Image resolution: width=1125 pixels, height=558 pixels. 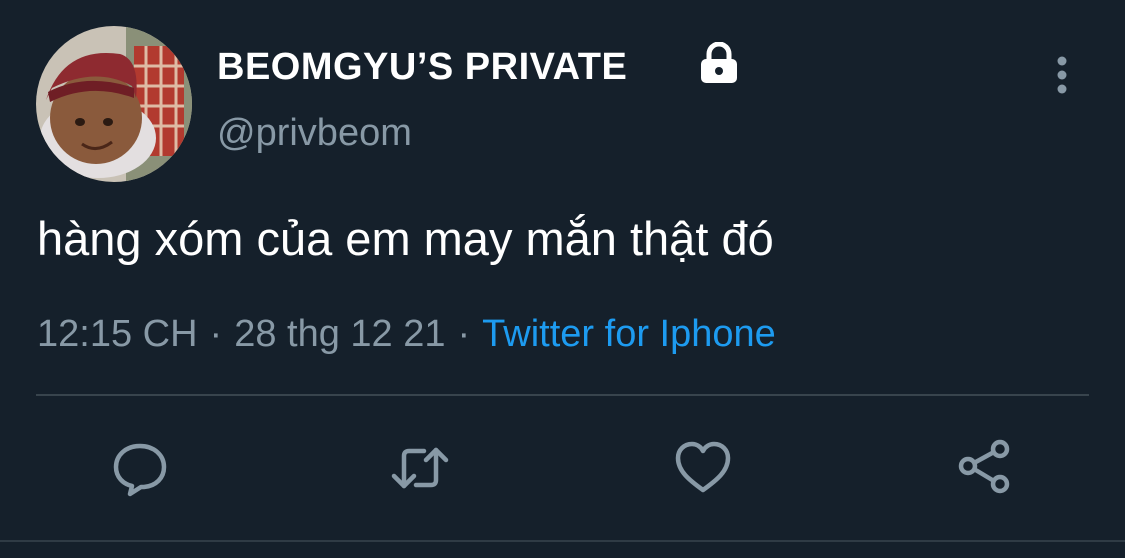 What do you see at coordinates (562, 541) in the screenshot?
I see `bottom-divider` at bounding box center [562, 541].